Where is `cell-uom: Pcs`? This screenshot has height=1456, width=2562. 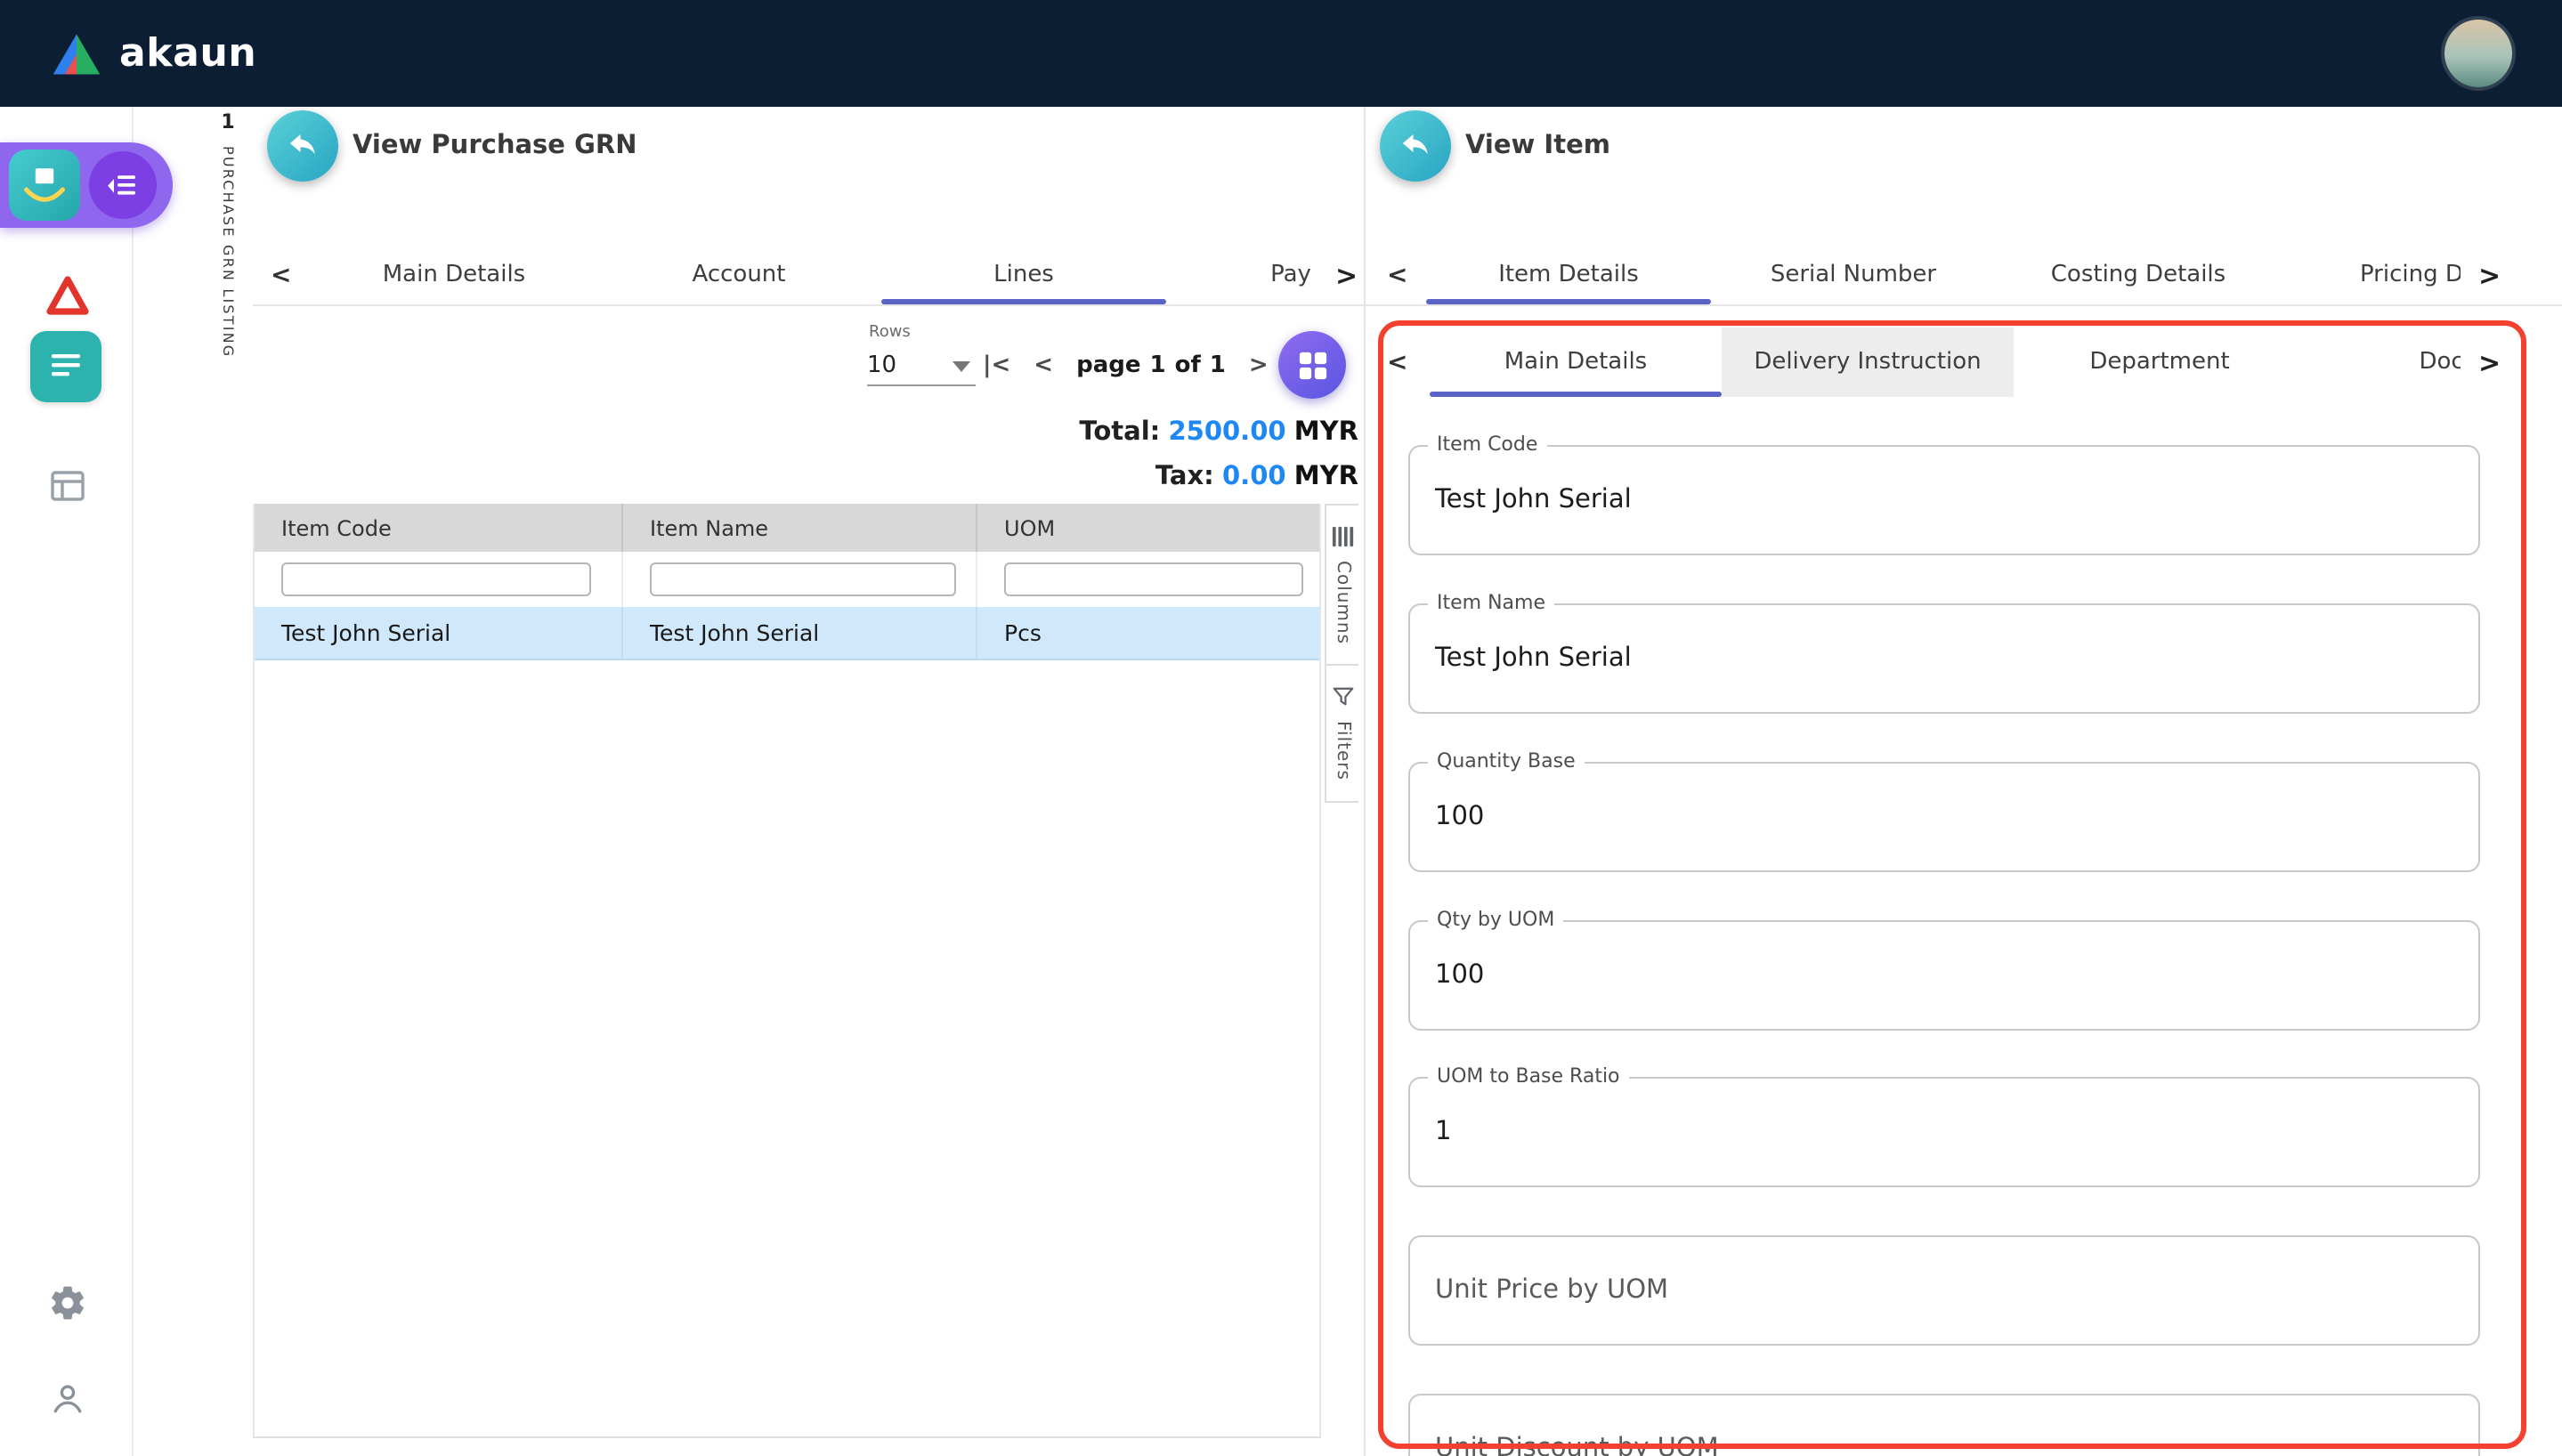 cell-uom: Pcs is located at coordinates (1023, 632).